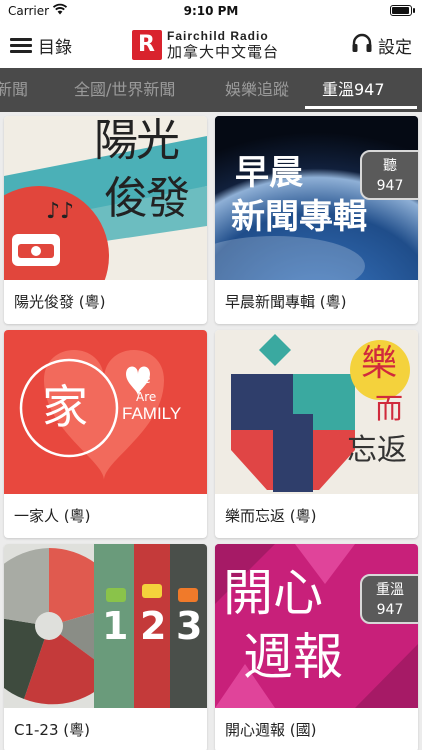 This screenshot has width=422, height=750. Describe the element at coordinates (147, 198) in the screenshot. I see `artwork-text: 俊發` at that location.